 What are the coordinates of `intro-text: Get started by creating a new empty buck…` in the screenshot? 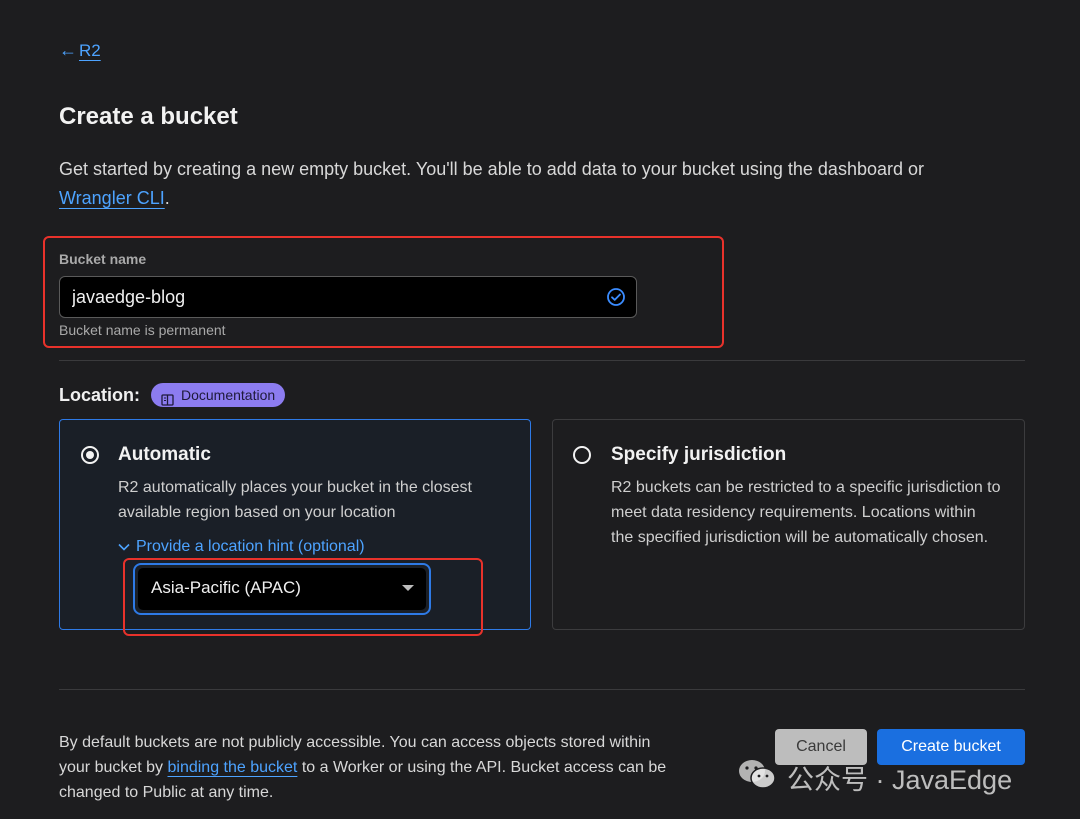 It's located at (539, 184).